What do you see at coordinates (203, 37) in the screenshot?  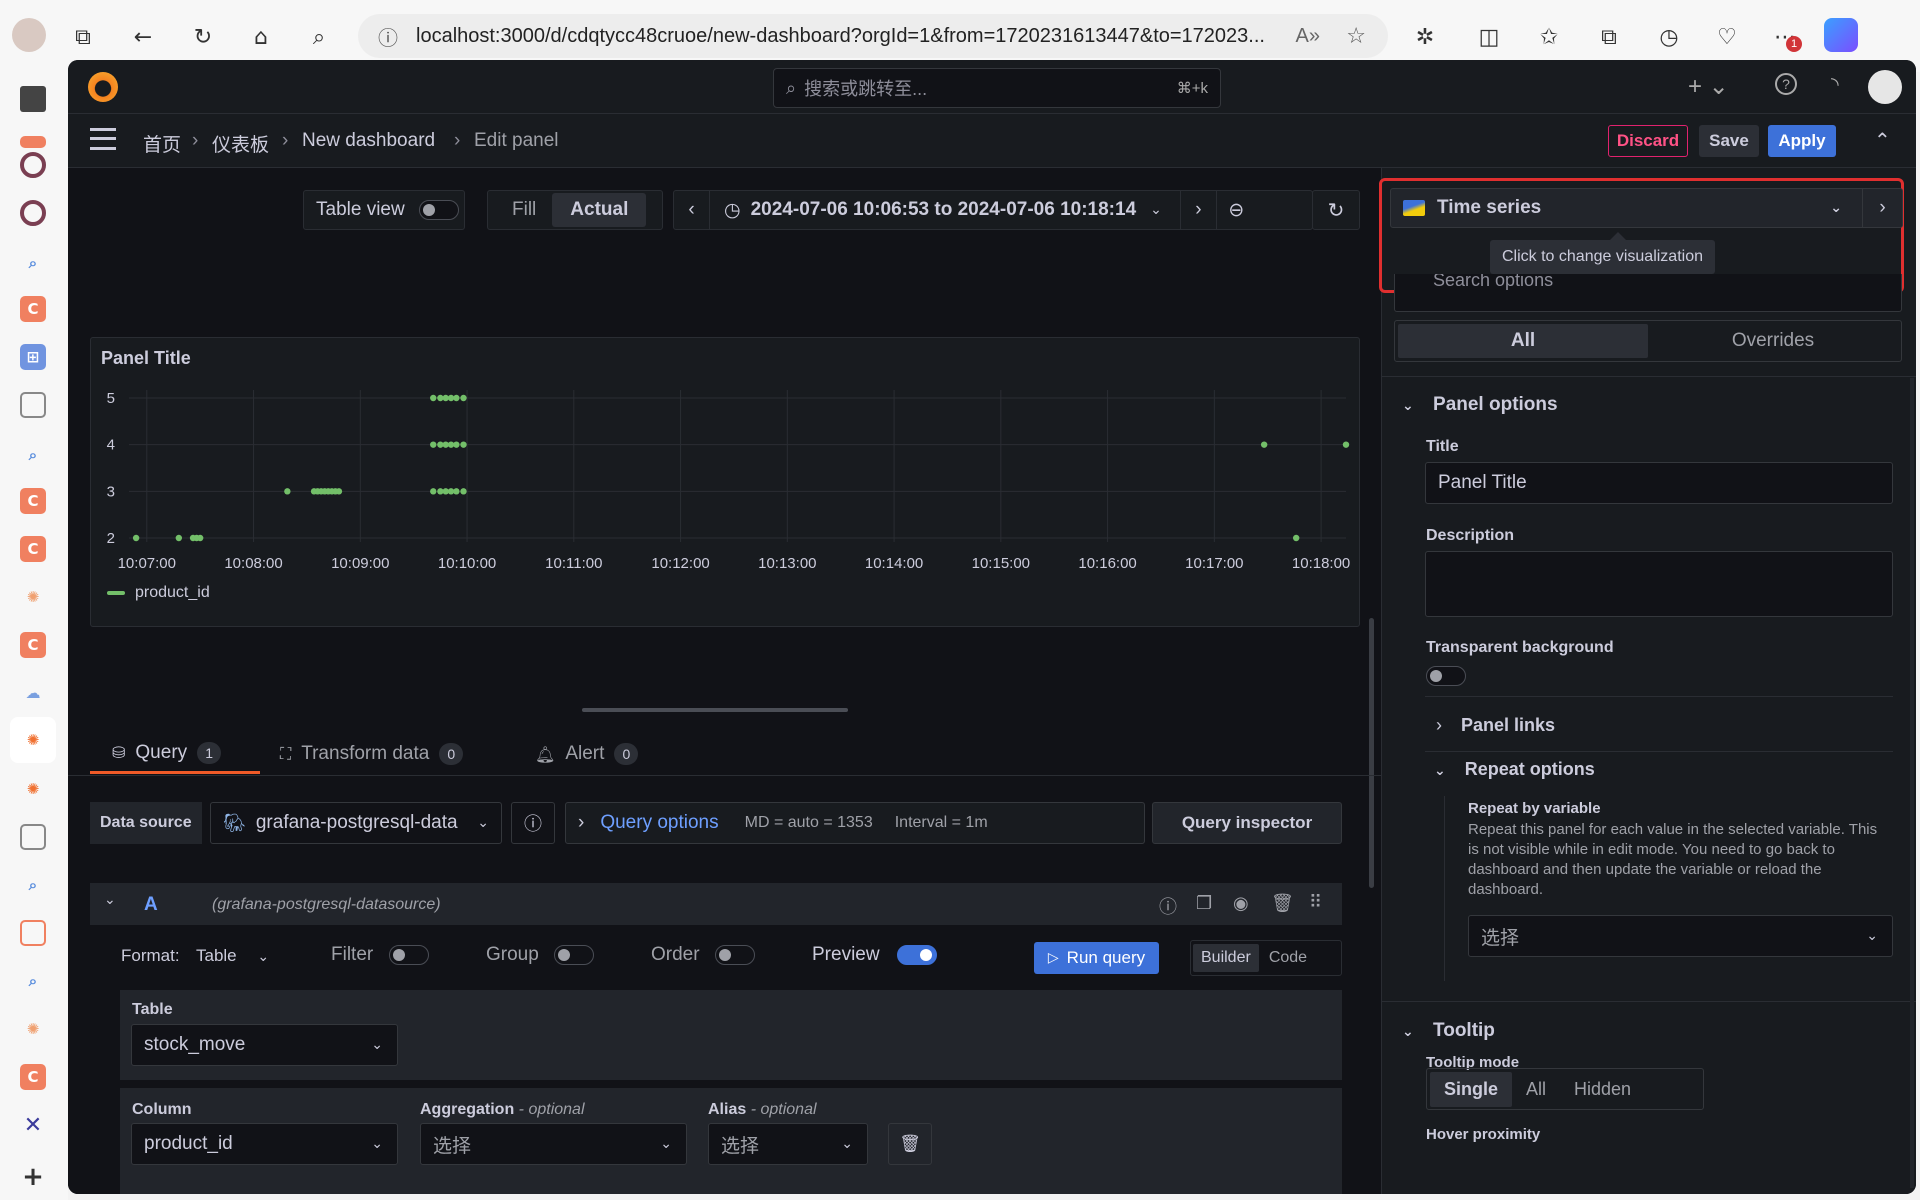 I see `reload-icon: ↻` at bounding box center [203, 37].